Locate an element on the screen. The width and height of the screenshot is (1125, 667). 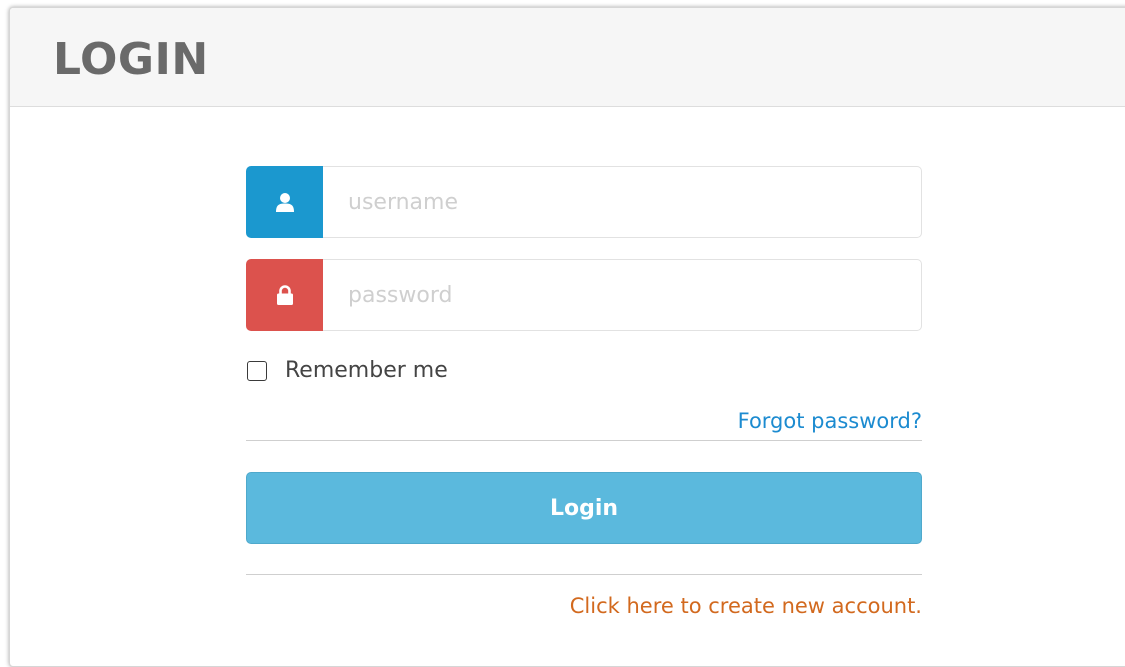
forgot-row: Forgot password? is located at coordinates (584, 421).